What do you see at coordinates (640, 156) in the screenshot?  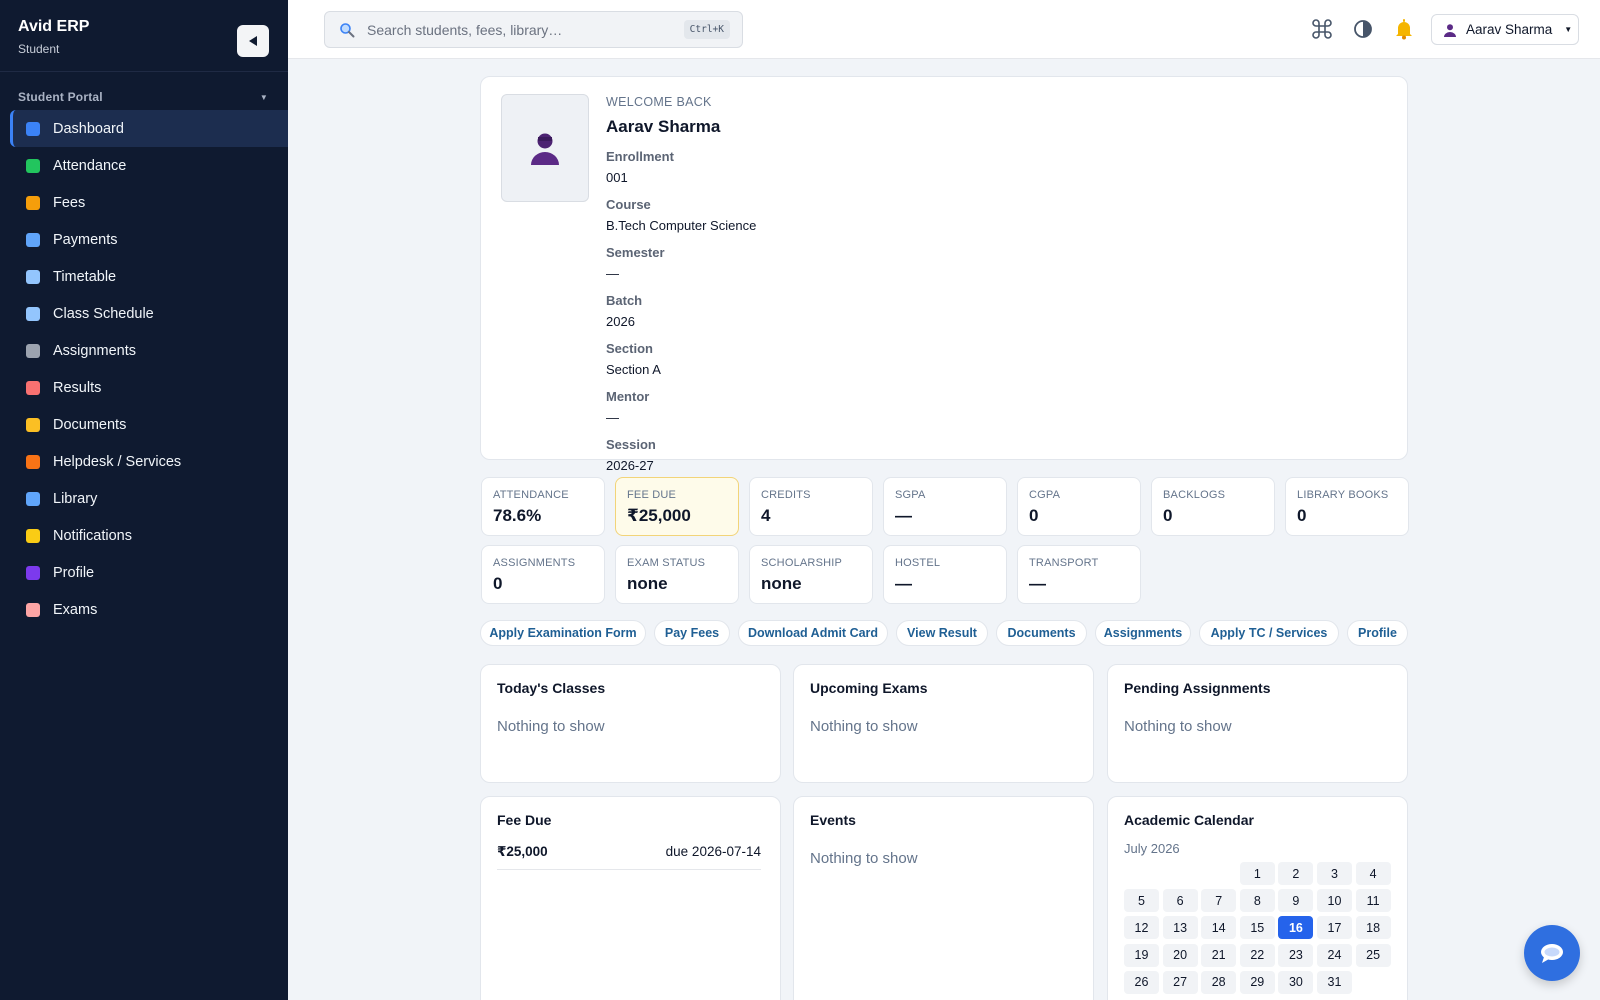 I see `field-label: Enrollment` at bounding box center [640, 156].